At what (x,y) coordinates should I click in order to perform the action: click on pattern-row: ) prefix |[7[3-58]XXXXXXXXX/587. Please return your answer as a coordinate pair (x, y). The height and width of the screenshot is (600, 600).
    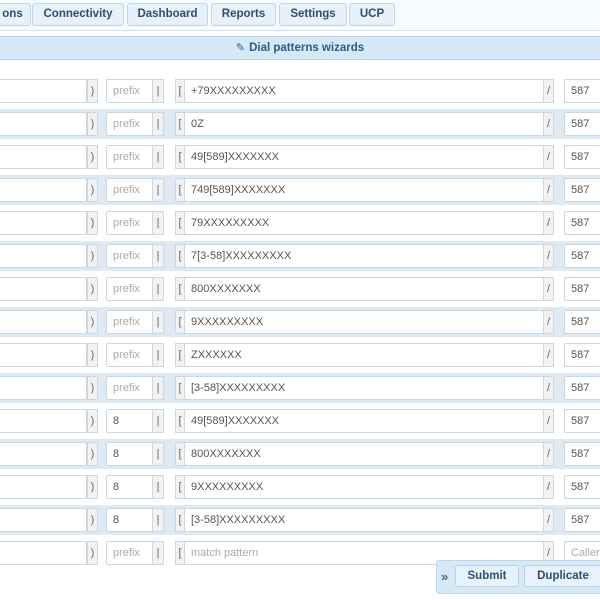
    Looking at the image, I should click on (300, 256).